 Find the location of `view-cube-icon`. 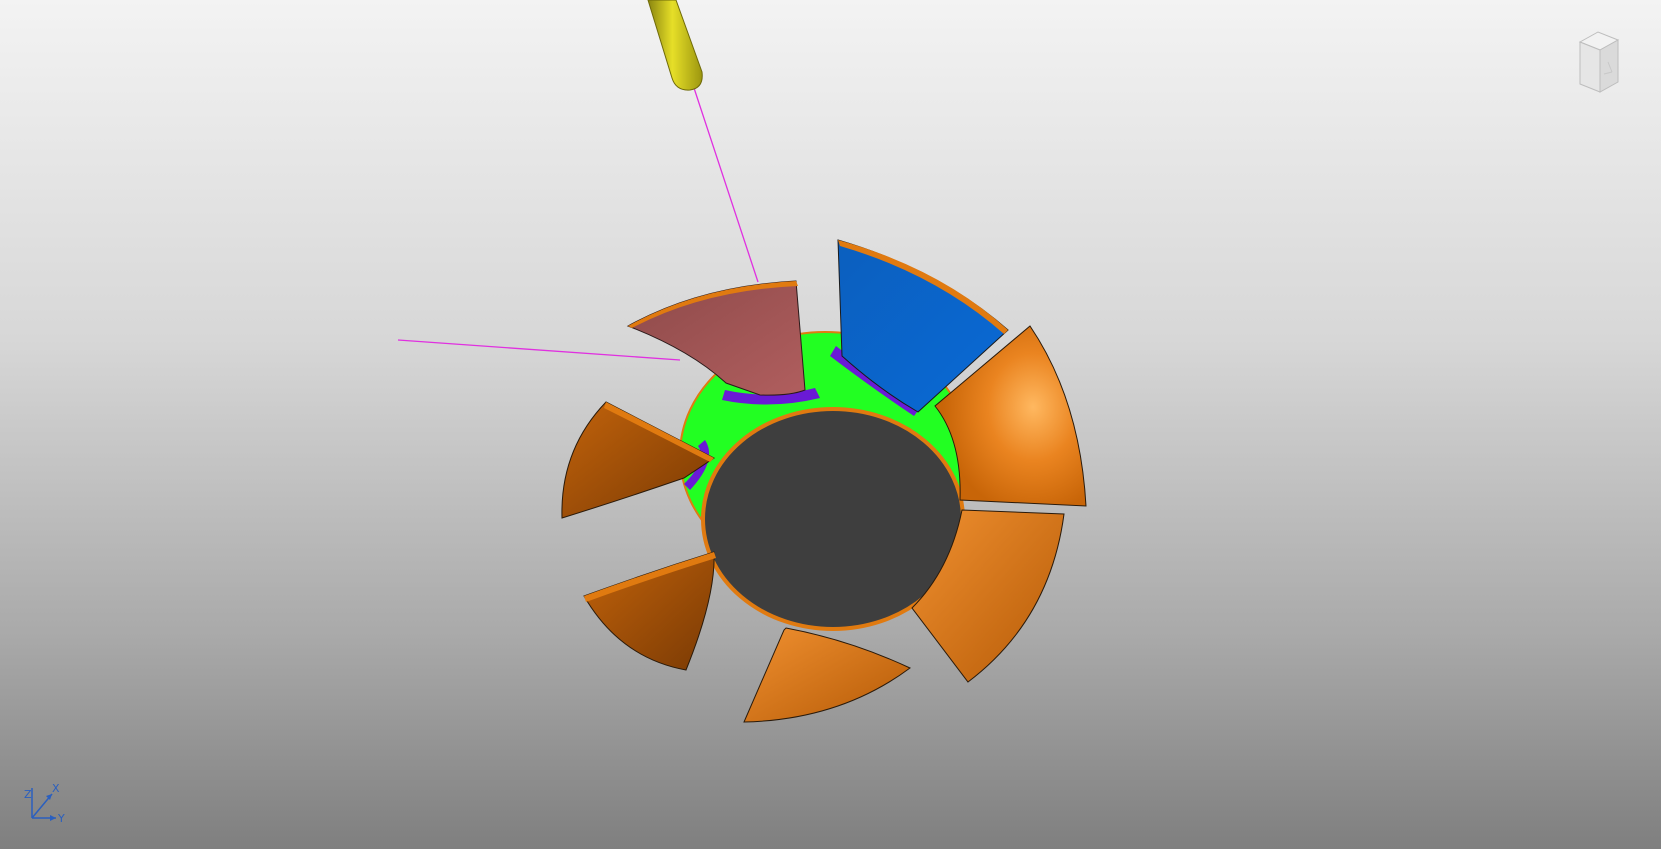

view-cube-icon is located at coordinates (1599, 62).